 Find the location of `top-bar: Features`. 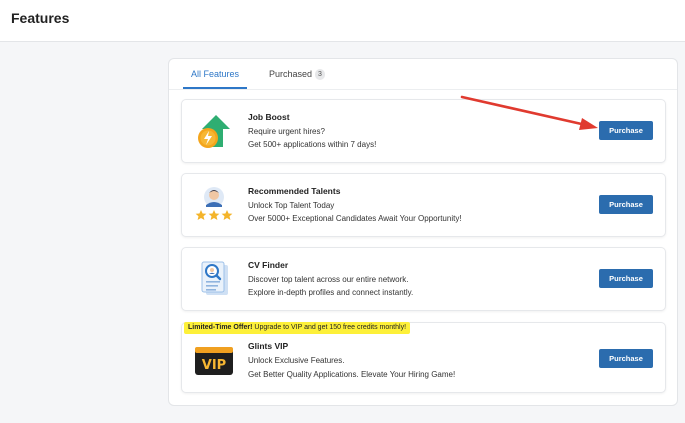

top-bar: Features is located at coordinates (342, 21).